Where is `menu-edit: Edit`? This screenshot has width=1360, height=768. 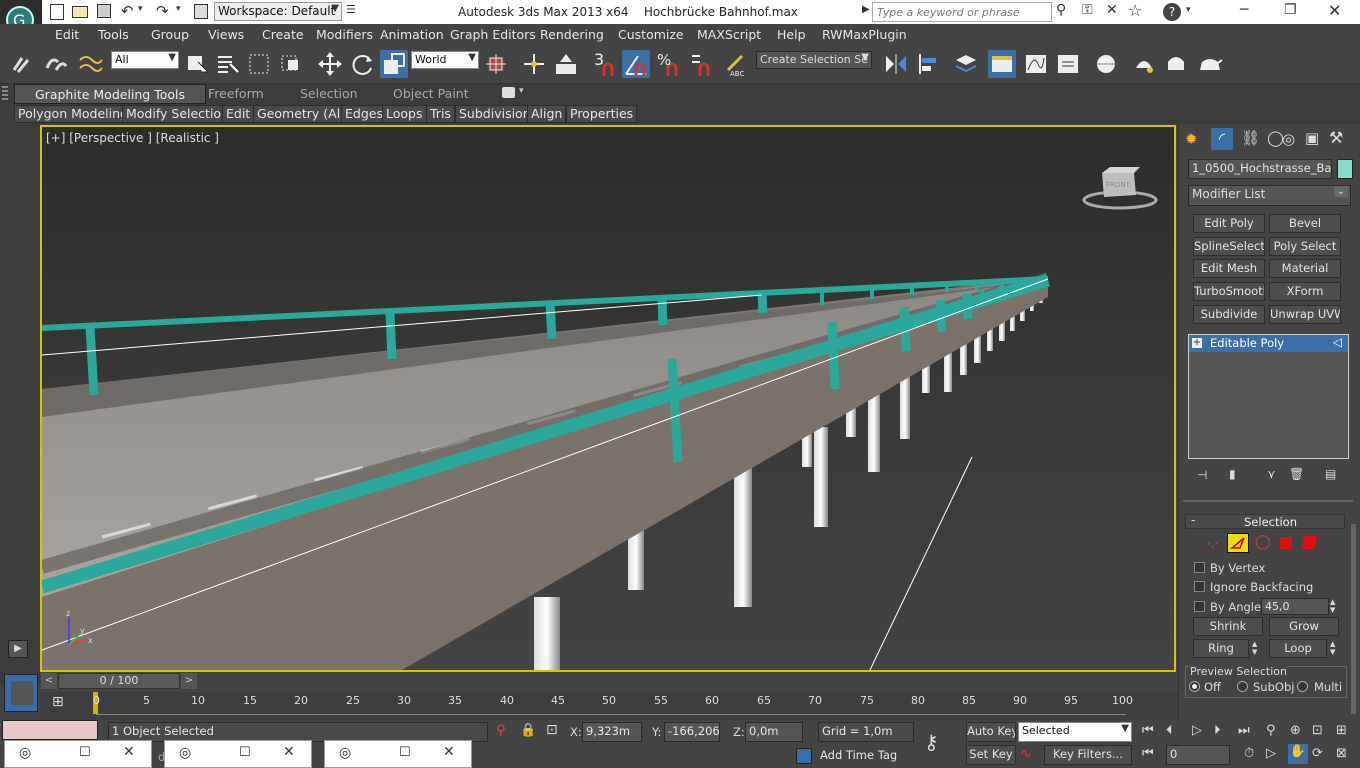 menu-edit: Edit is located at coordinates (67, 34).